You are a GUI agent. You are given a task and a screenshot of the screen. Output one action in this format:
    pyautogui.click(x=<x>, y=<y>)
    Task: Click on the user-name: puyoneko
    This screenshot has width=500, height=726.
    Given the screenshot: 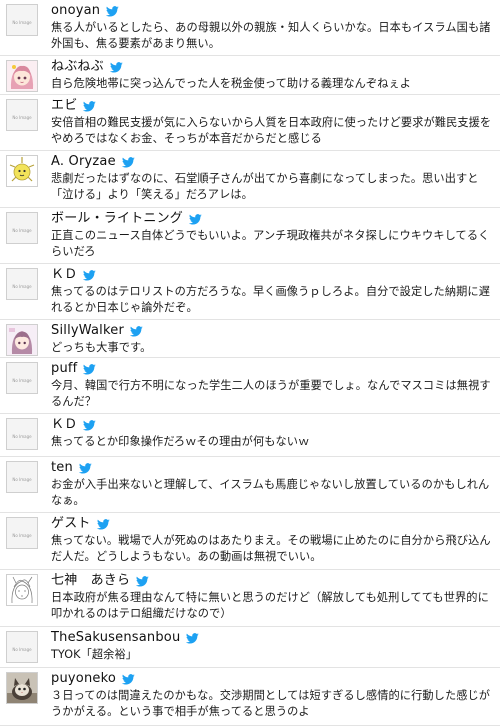 What is the action you would take?
    pyautogui.click(x=83, y=679)
    